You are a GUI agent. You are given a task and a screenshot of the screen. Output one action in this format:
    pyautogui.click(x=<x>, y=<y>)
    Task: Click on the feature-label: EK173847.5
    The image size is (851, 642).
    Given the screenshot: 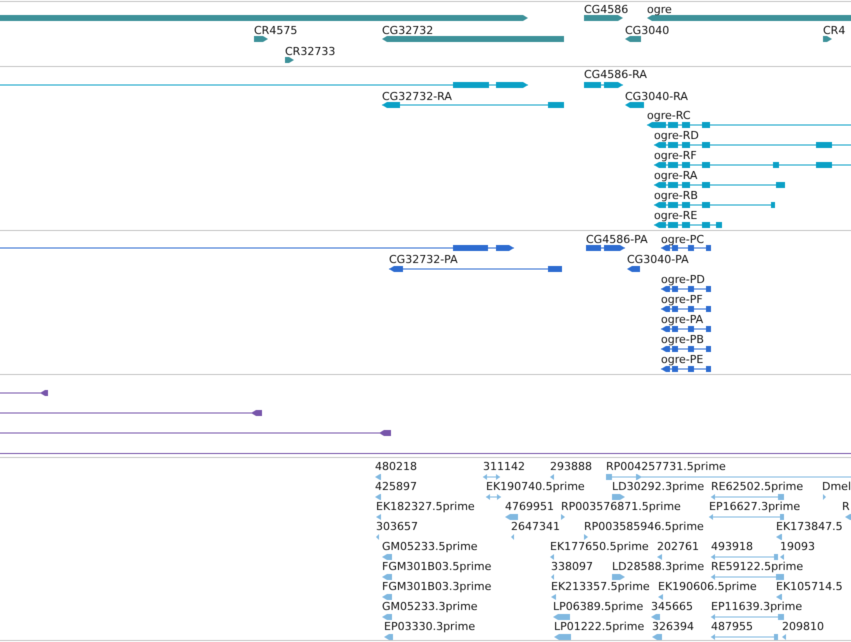 What is the action you would take?
    pyautogui.click(x=809, y=526)
    